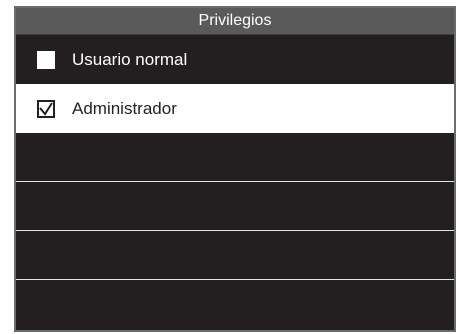  Describe the element at coordinates (235, 108) in the screenshot. I see `option-administrator: Administrador` at that location.